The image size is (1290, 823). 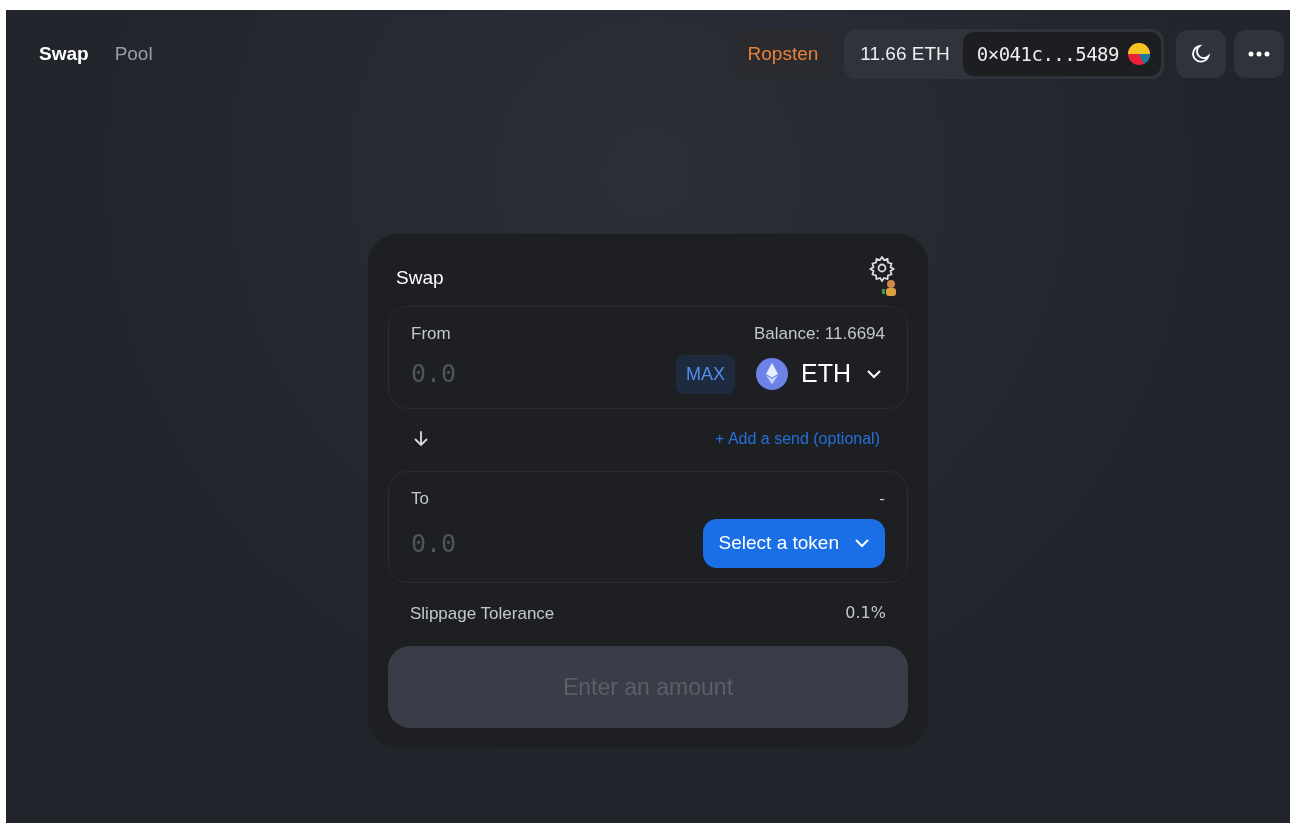 What do you see at coordinates (772, 374) in the screenshot?
I see `ether-icon` at bounding box center [772, 374].